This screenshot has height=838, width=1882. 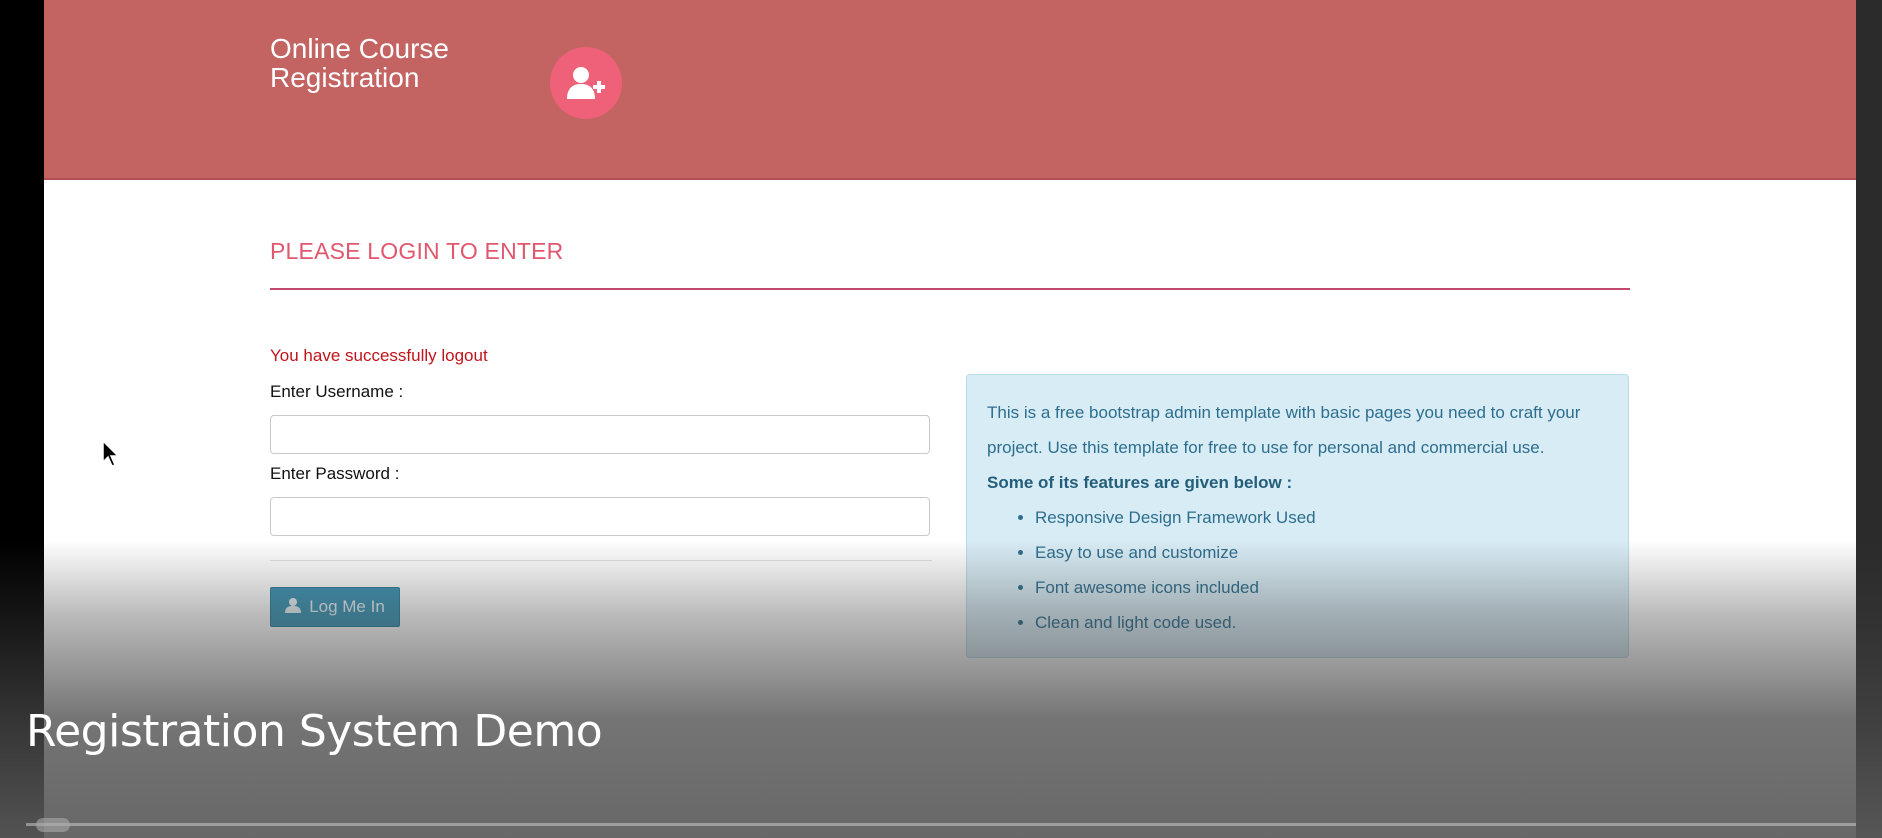 What do you see at coordinates (111, 456) in the screenshot?
I see `mouse-cursor-icon` at bounding box center [111, 456].